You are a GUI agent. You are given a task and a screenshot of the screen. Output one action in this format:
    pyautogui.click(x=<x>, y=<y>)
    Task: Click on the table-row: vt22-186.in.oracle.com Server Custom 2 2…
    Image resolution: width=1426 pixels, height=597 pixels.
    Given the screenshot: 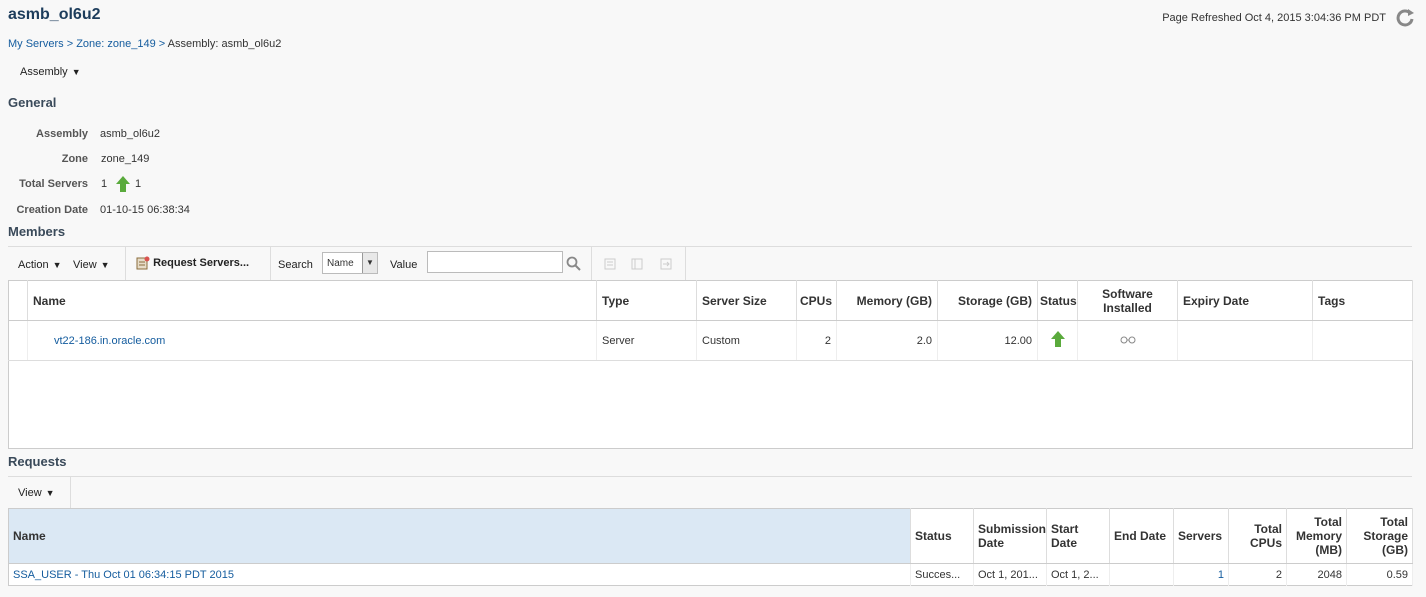 What is the action you would take?
    pyautogui.click(x=710, y=340)
    